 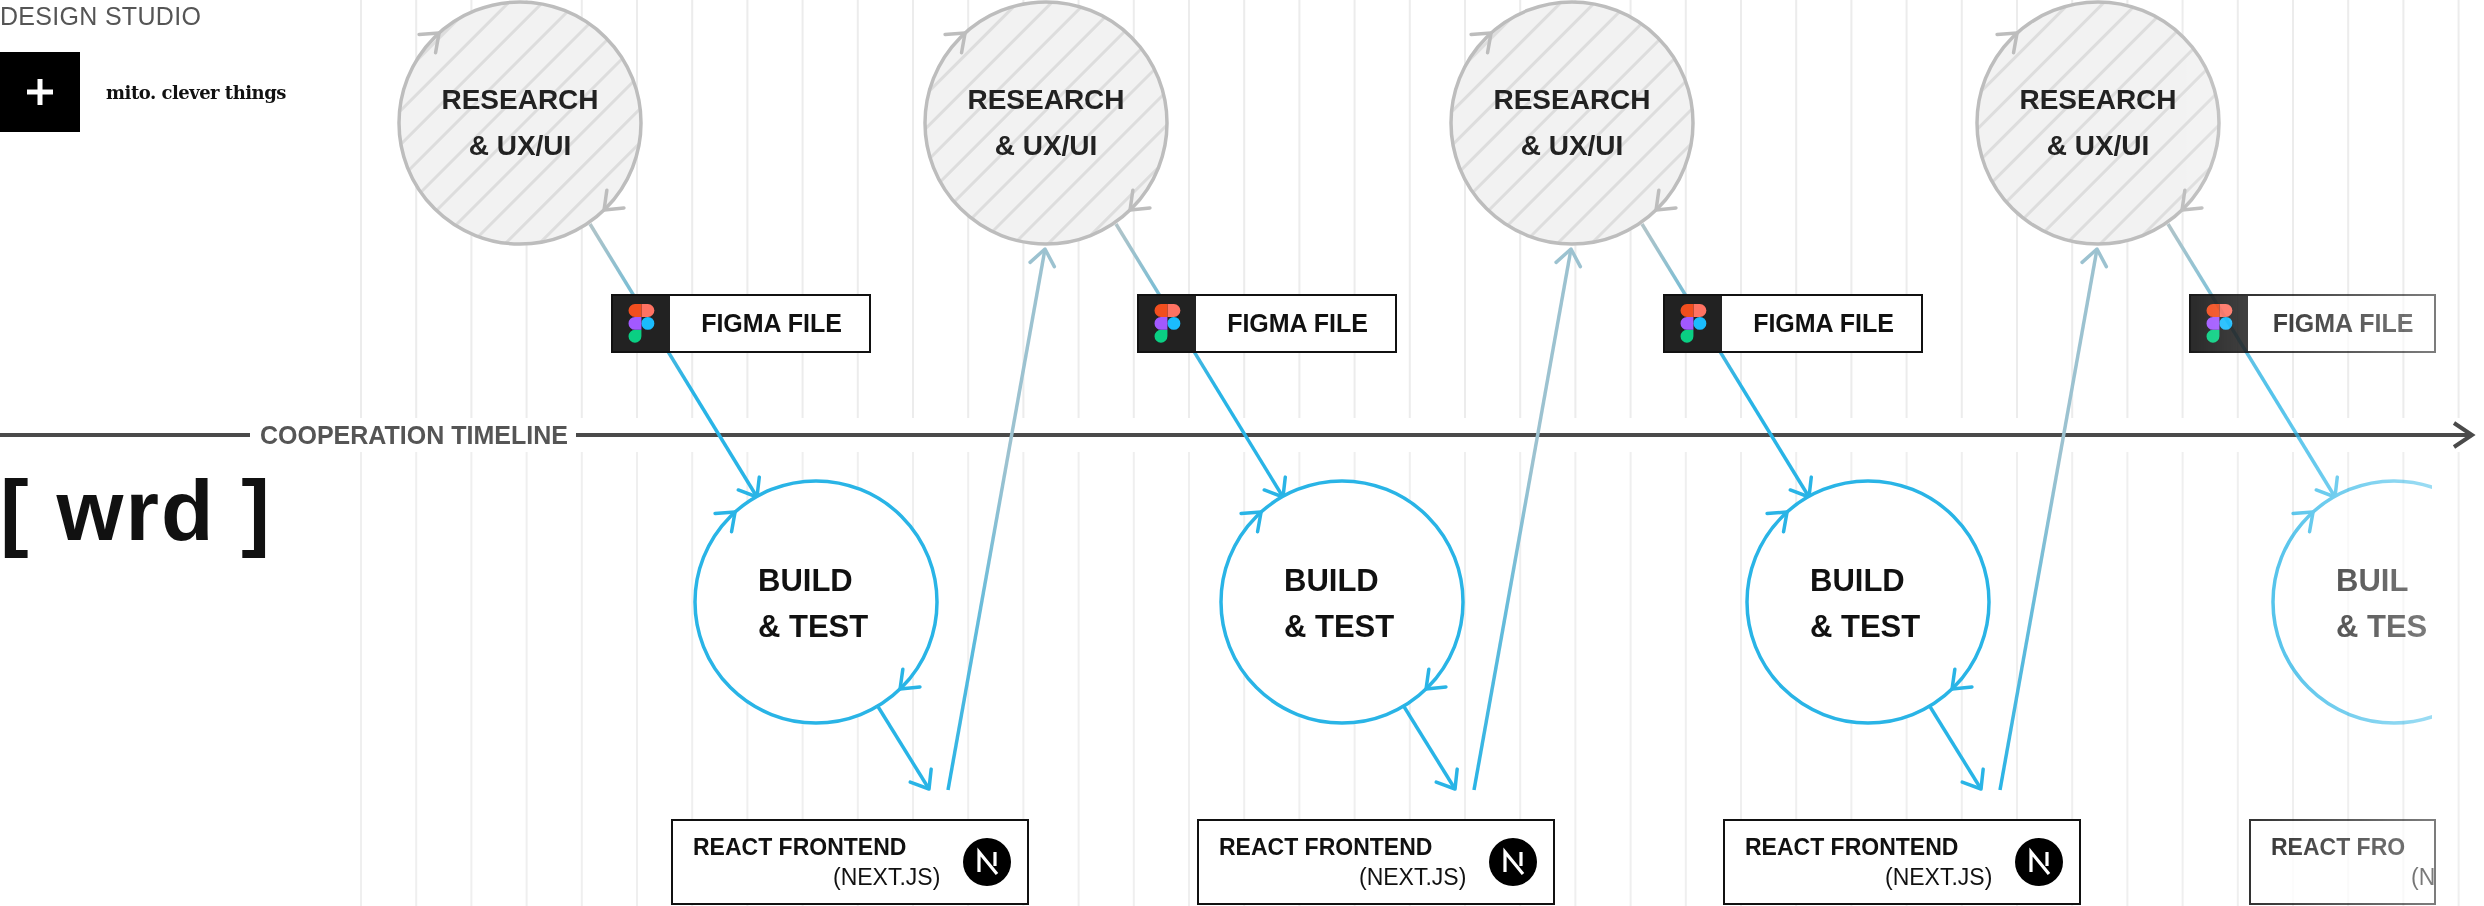 What do you see at coordinates (101, 16) in the screenshot?
I see `studio-label: DESIGN STUDIO` at bounding box center [101, 16].